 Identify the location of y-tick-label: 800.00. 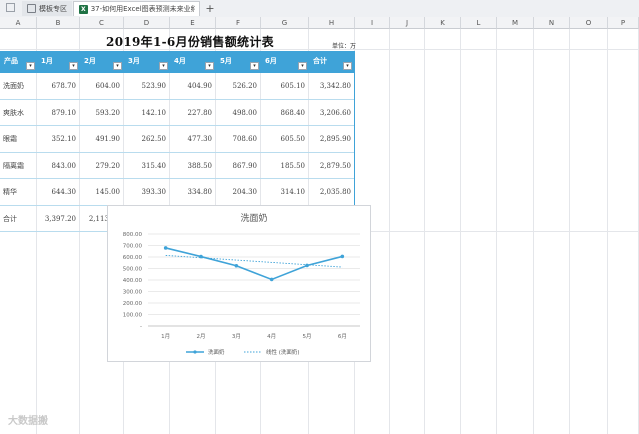
(133, 235).